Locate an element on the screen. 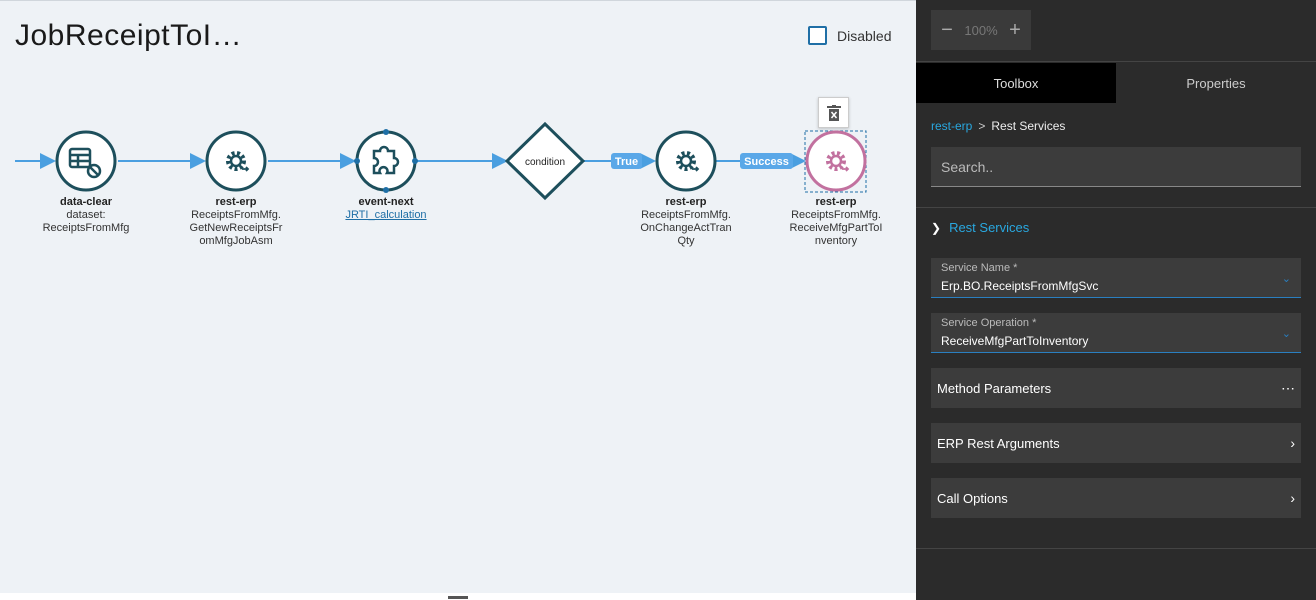 The width and height of the screenshot is (1316, 600). zoom-control: − 100% + is located at coordinates (981, 30).